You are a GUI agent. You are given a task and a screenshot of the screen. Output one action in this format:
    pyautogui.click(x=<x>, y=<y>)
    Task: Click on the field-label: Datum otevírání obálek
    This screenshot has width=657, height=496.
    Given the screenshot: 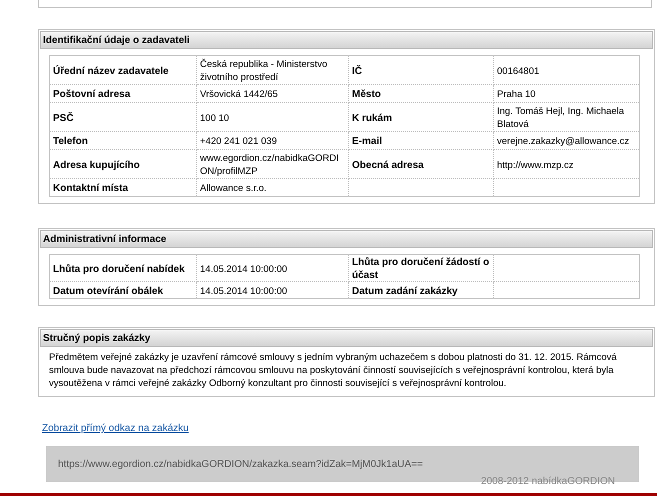 What is the action you would take?
    pyautogui.click(x=108, y=291)
    